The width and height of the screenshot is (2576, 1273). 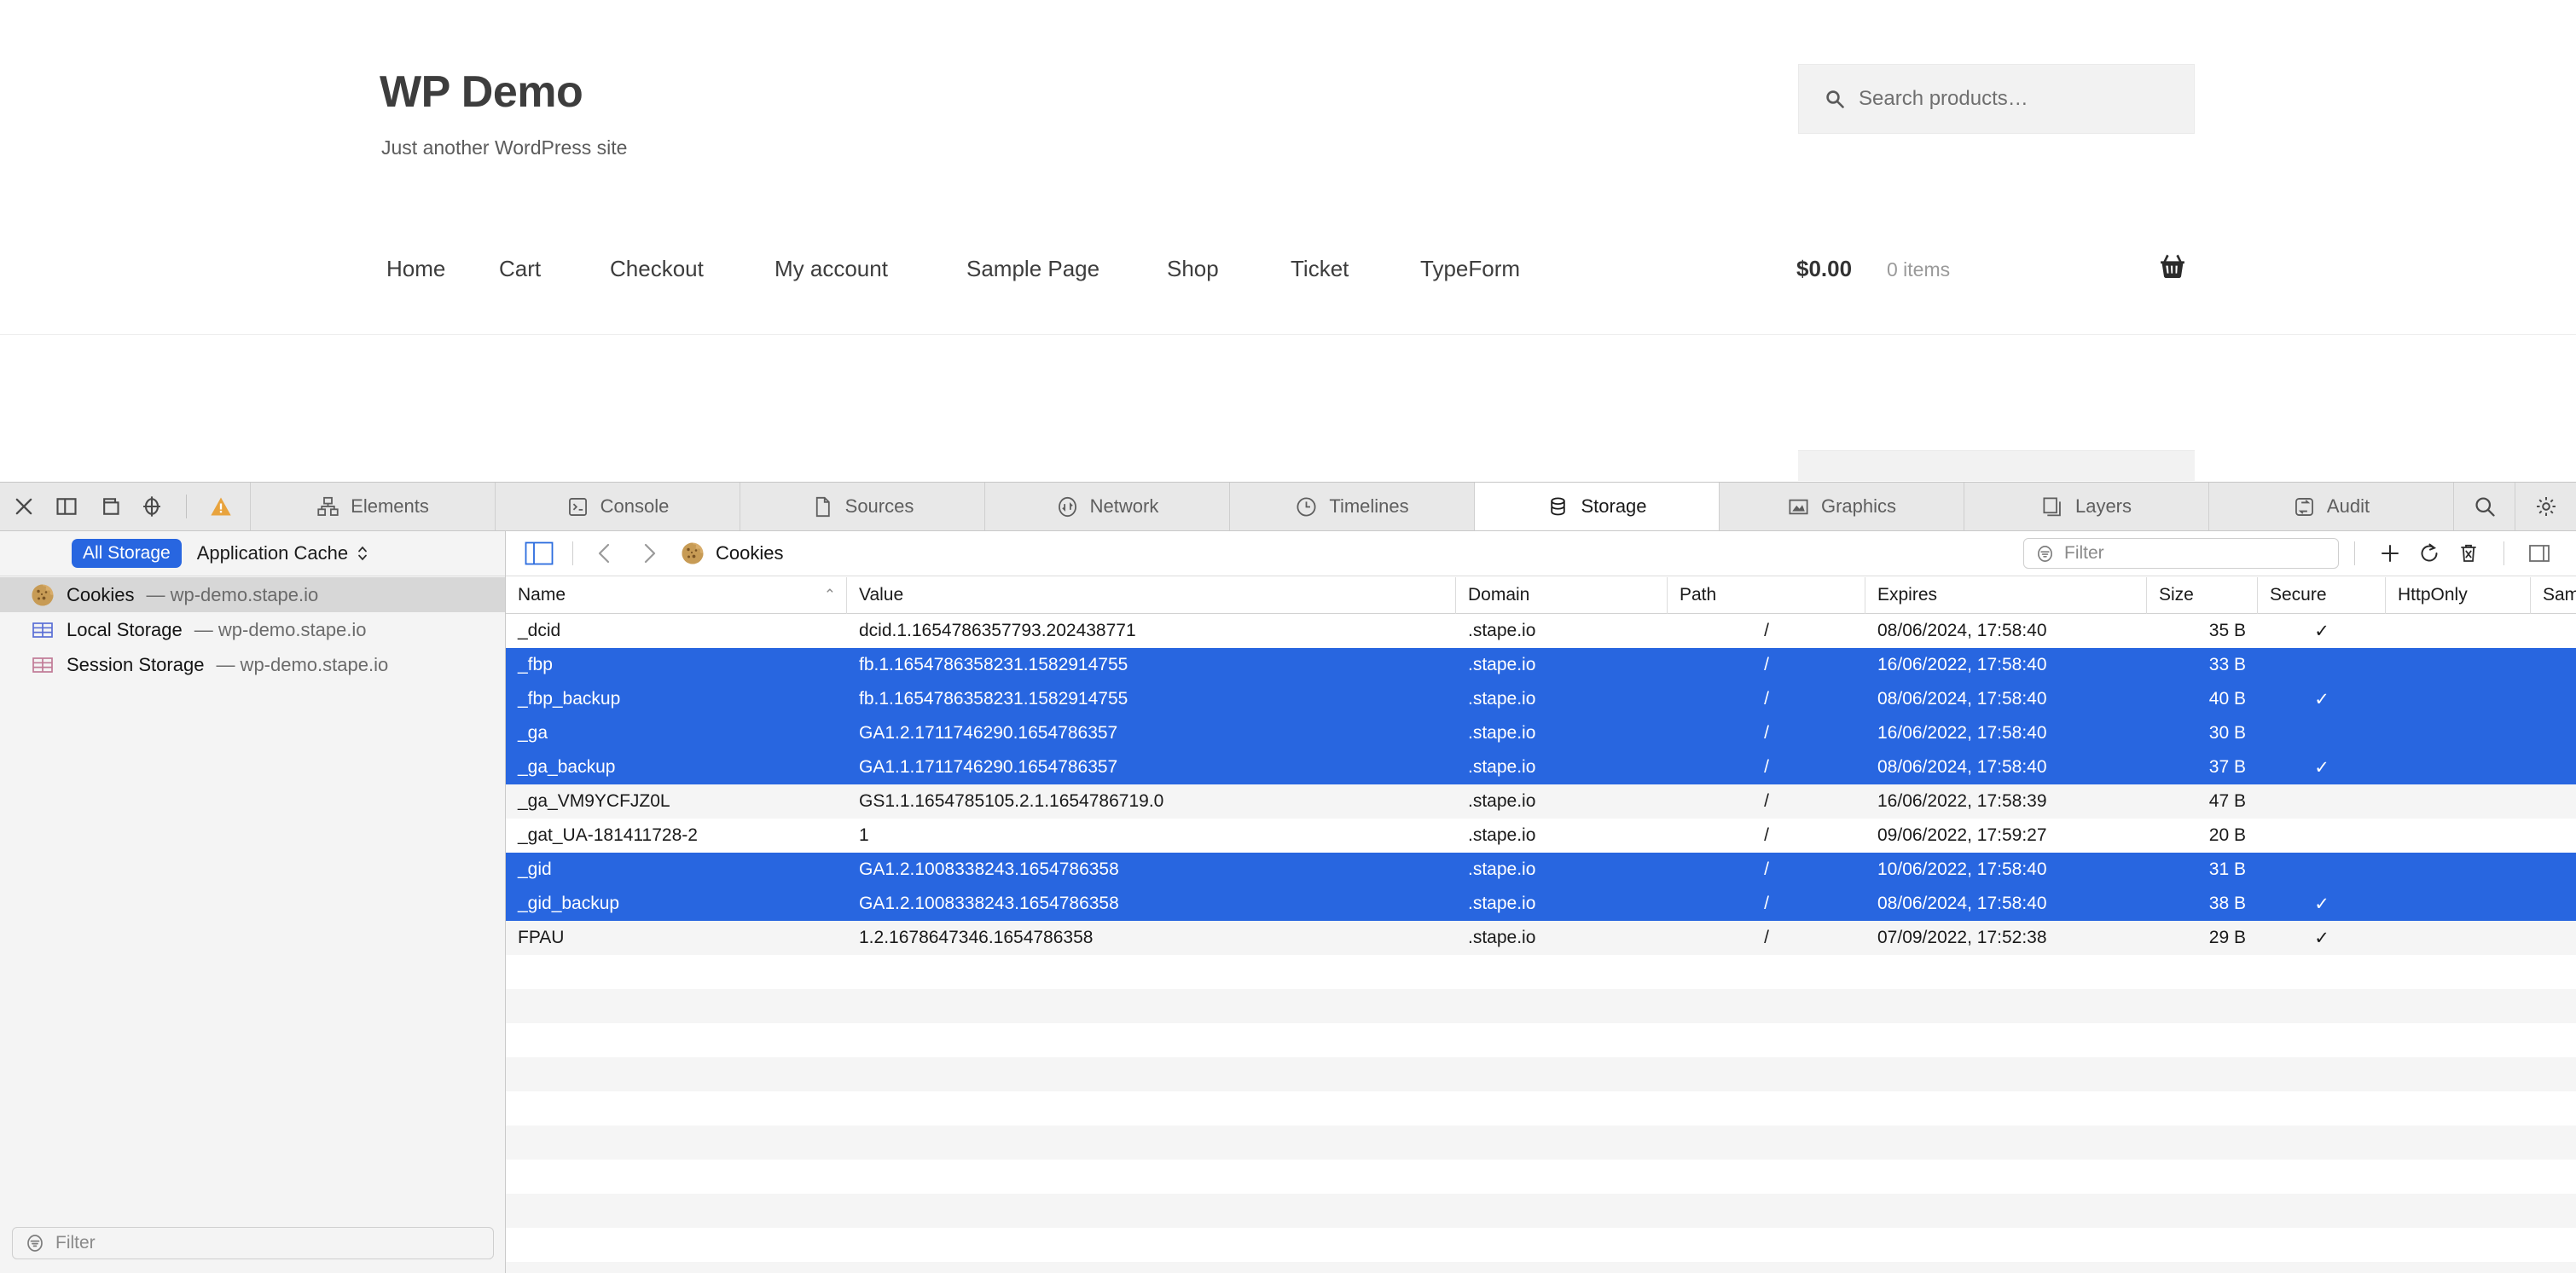 I want to click on chevron-right-icon, so click(x=649, y=554).